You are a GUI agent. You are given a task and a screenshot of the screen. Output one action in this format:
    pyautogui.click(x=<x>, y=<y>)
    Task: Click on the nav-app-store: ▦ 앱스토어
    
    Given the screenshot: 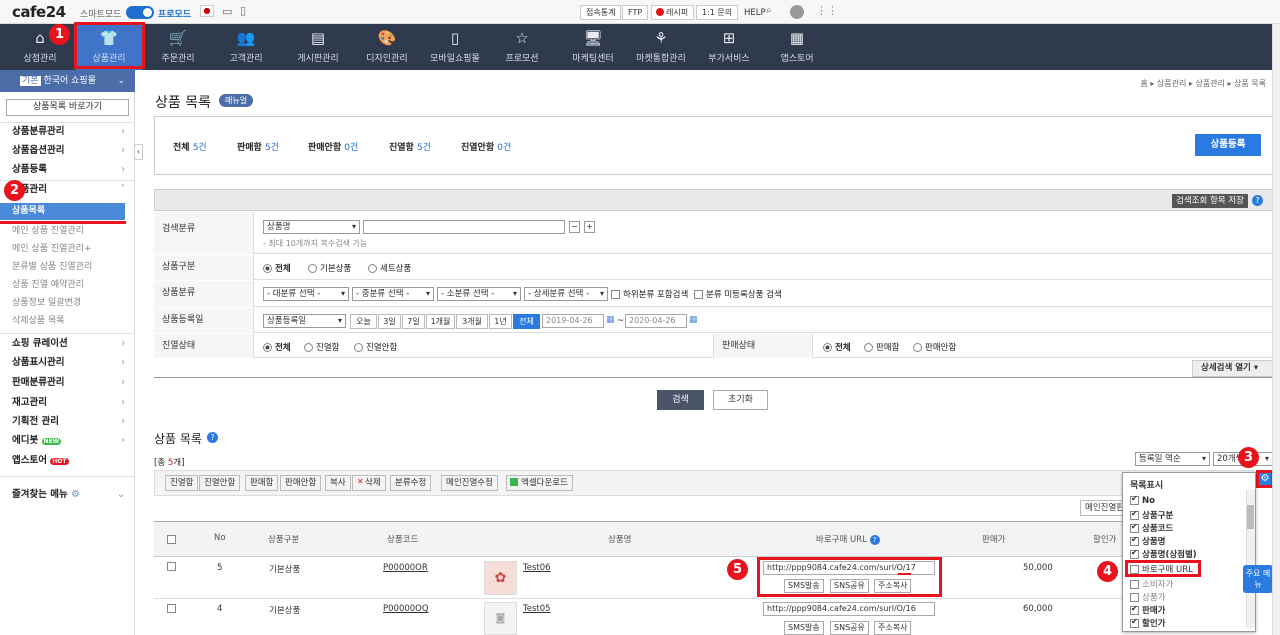 What is the action you would take?
    pyautogui.click(x=797, y=47)
    